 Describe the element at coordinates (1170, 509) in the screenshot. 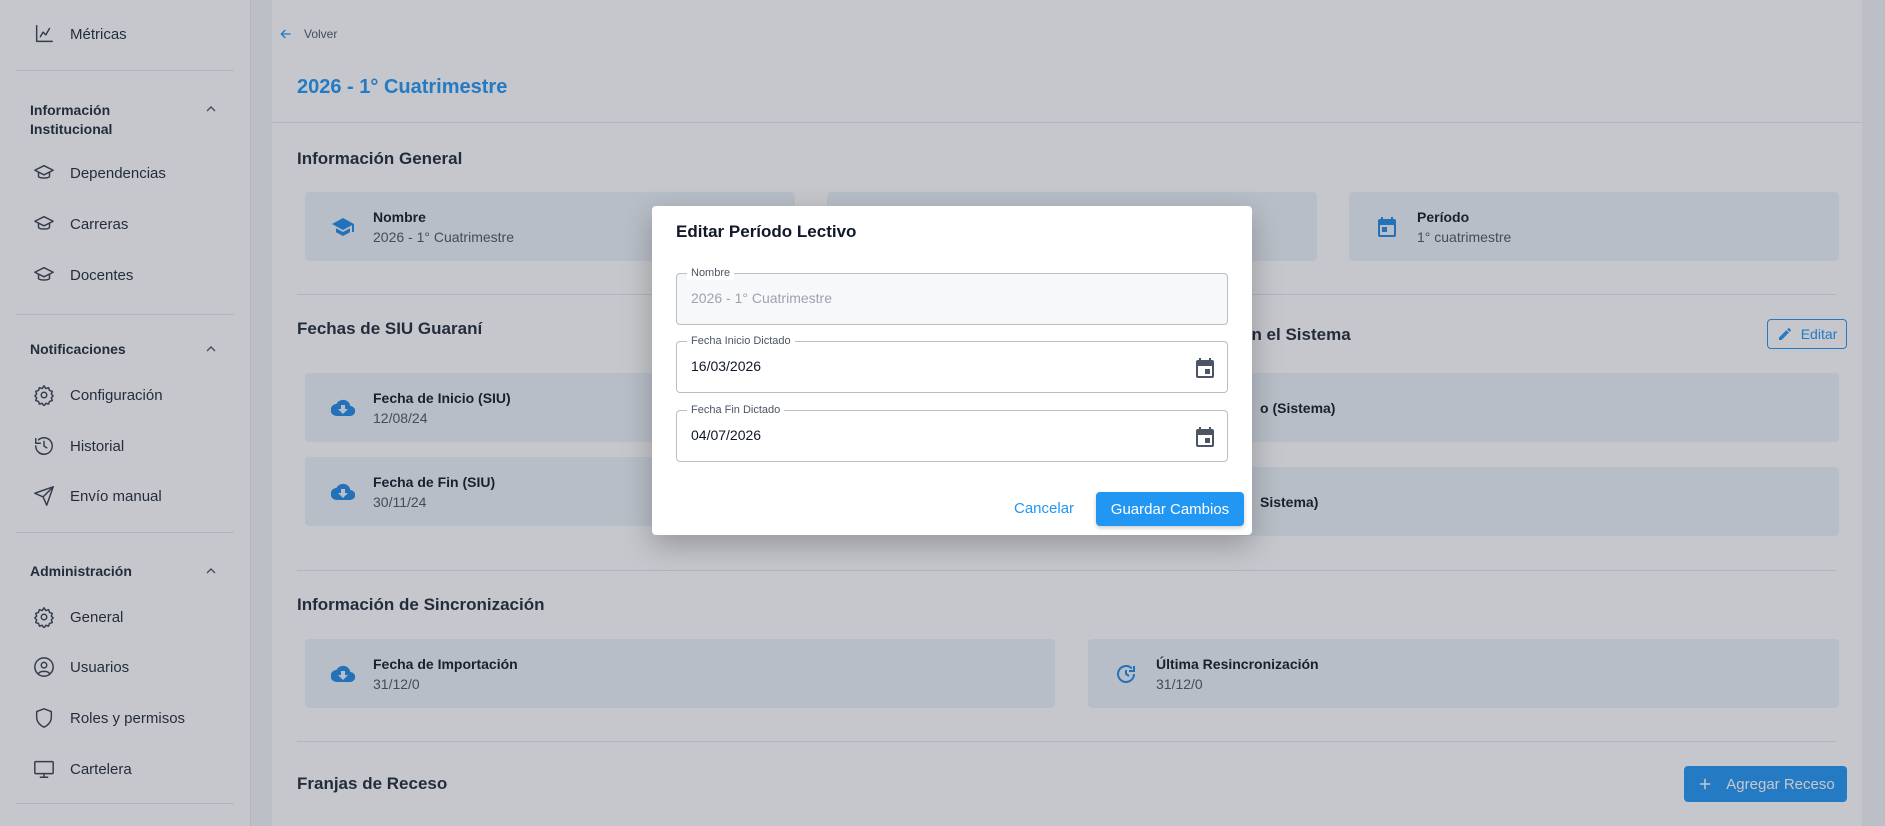

I see `save-button: Guardar Cambios` at that location.